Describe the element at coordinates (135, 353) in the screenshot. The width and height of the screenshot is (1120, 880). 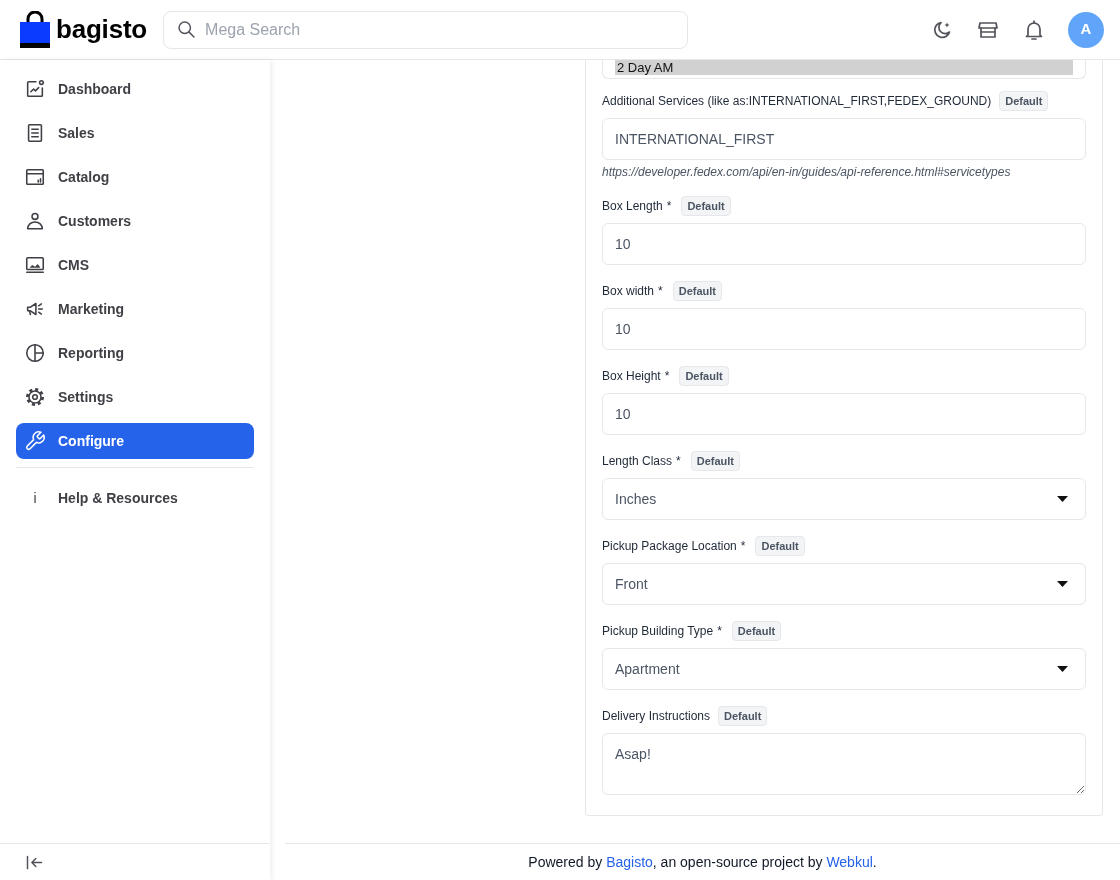
I see `sidebar-item: Reporting` at that location.